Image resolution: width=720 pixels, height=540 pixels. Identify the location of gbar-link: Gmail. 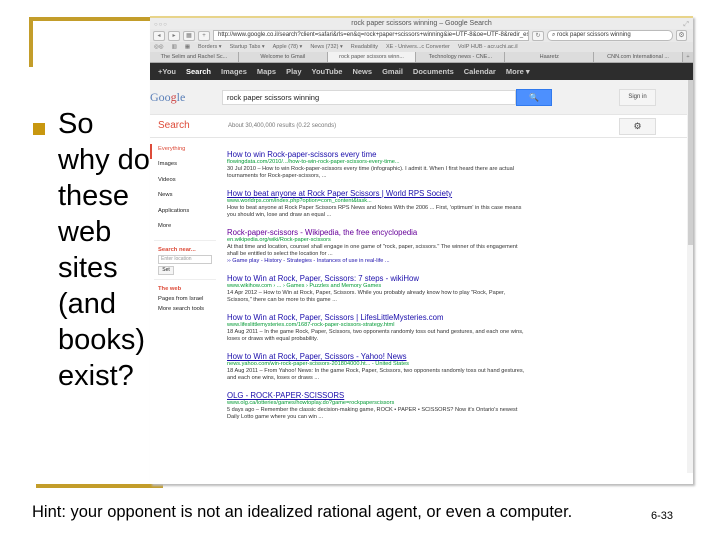
(392, 71).